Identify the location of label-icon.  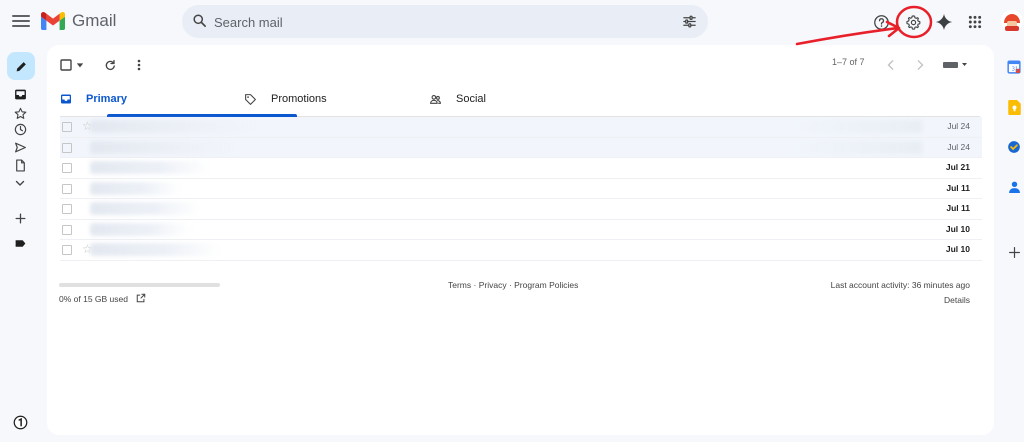
(20, 243).